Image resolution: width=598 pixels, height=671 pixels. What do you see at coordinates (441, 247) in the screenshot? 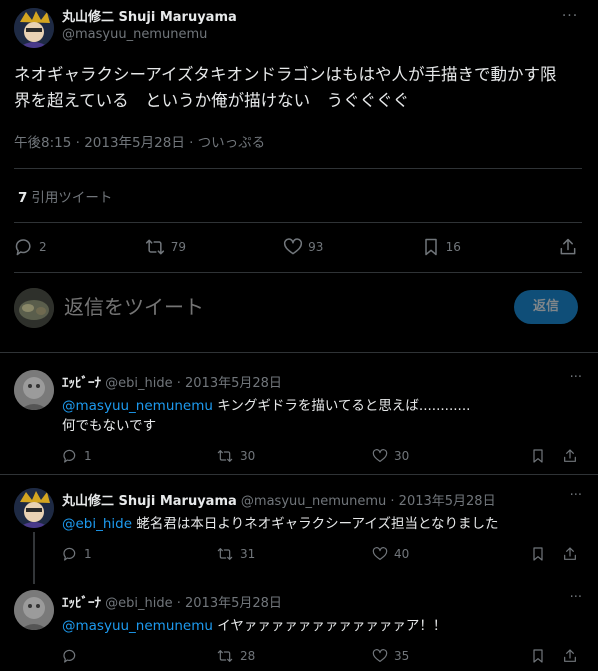
I see `bookmark-button: 16` at bounding box center [441, 247].